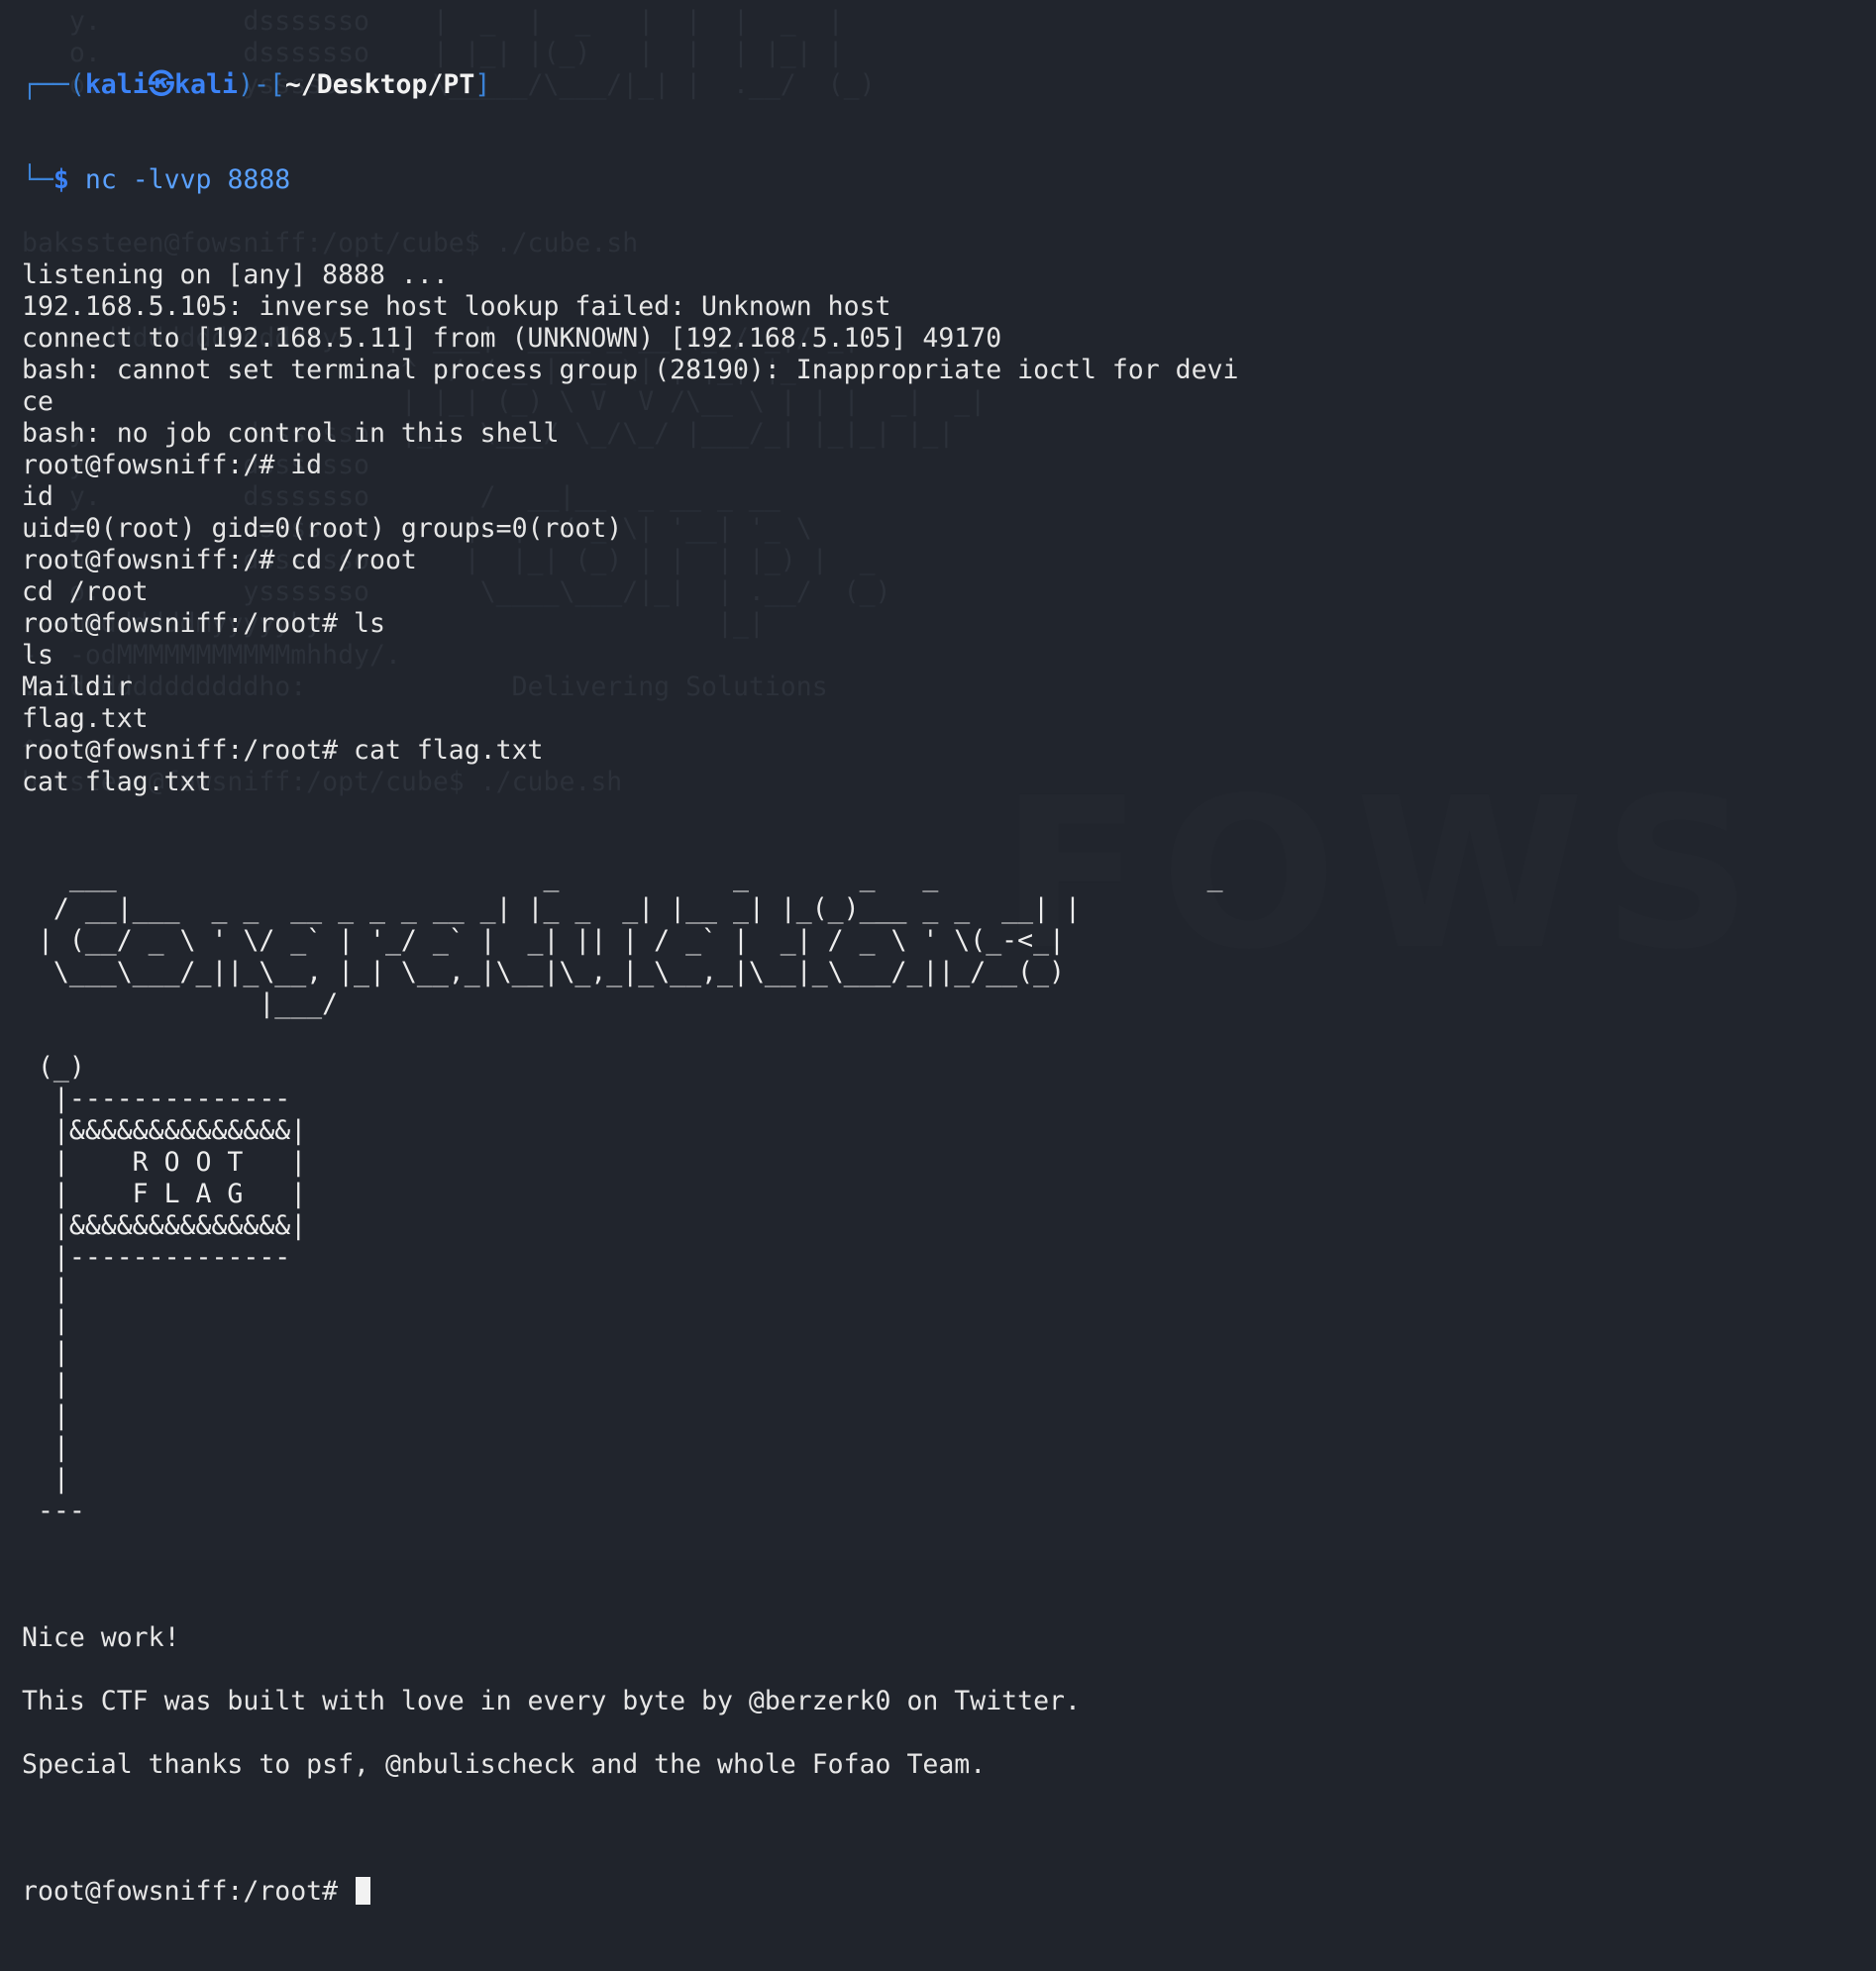 This screenshot has width=1876, height=1971. I want to click on prompt-at-symbol: ㉿, so click(161, 84).